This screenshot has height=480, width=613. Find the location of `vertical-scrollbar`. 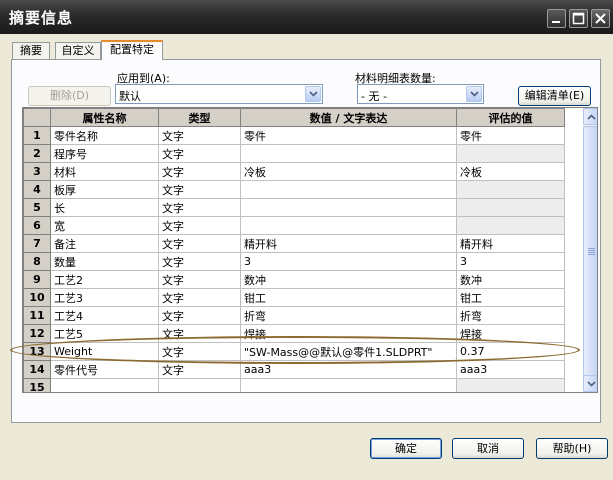

vertical-scrollbar is located at coordinates (590, 250).